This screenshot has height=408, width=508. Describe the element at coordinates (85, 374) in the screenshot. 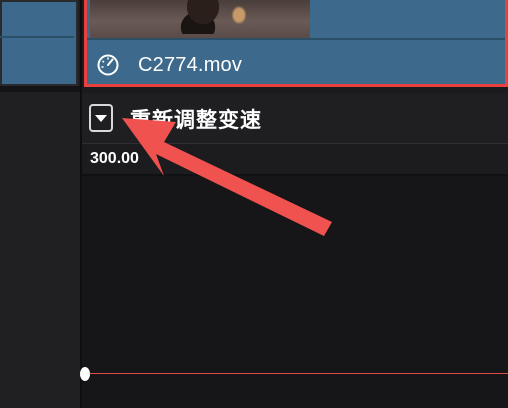

I see `keyframe-handle` at that location.